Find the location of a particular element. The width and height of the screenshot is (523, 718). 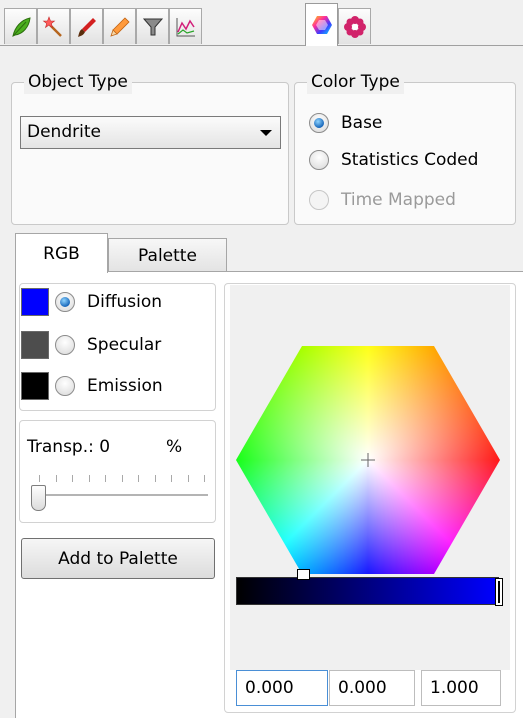

color-type-option-time-mapped: Time Mapped is located at coordinates (382, 200).